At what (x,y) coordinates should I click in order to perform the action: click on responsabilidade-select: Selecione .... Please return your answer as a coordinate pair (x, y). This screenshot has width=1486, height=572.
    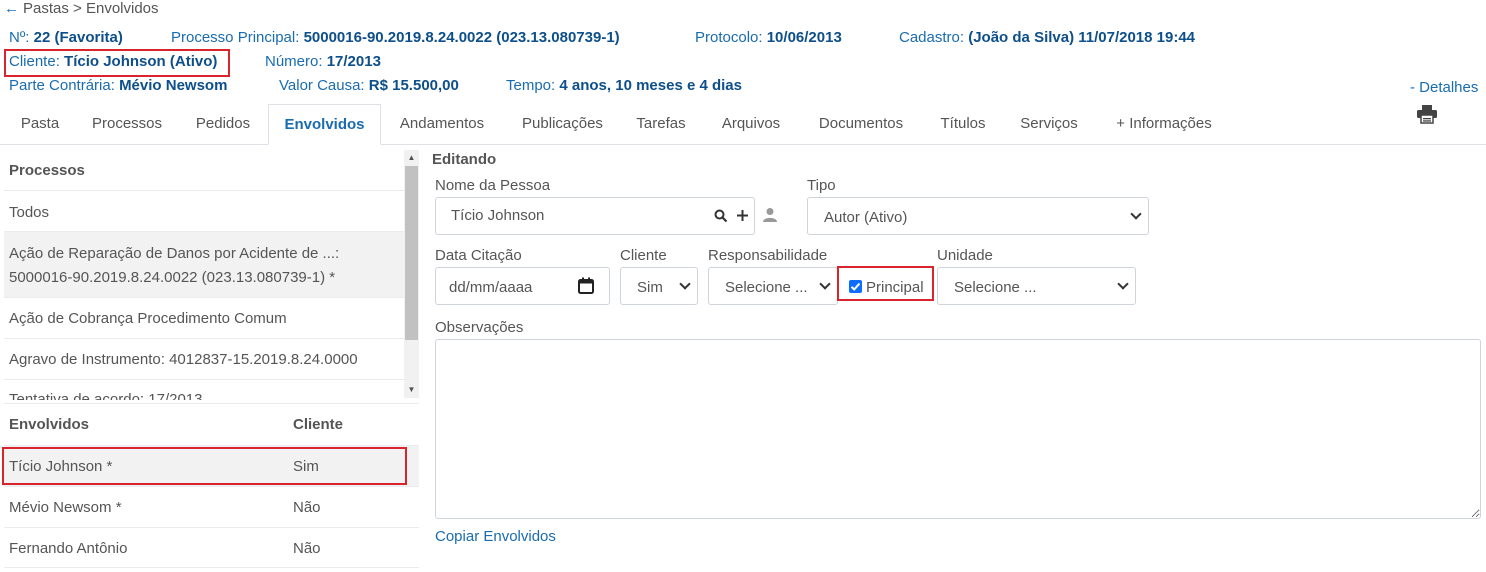
    Looking at the image, I should click on (773, 286).